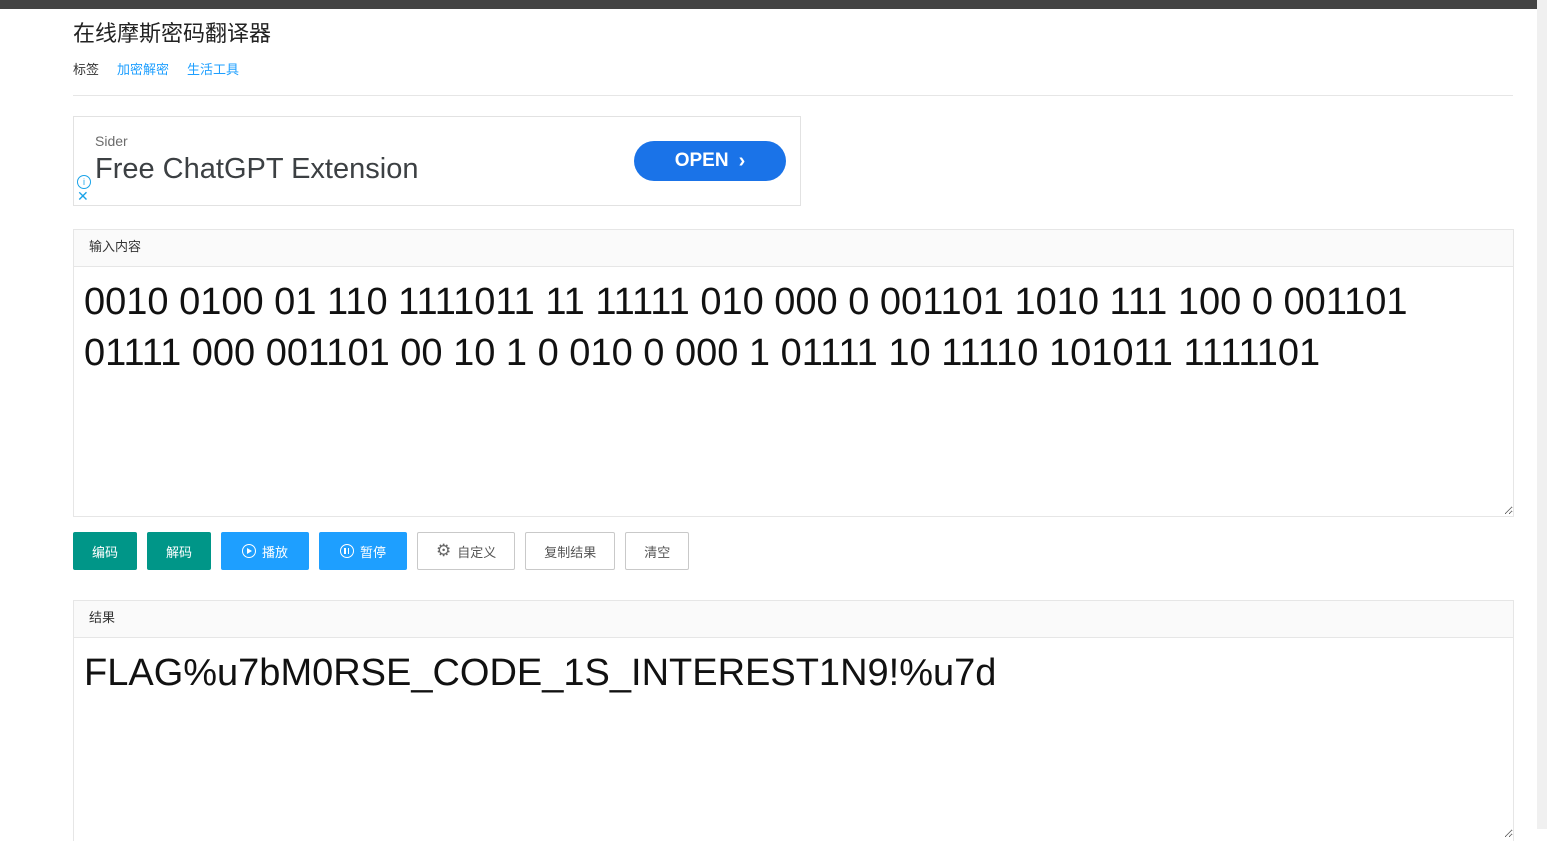 The image size is (1547, 841). I want to click on tag-bar: 标签 加密解密 生活工具, so click(156, 68).